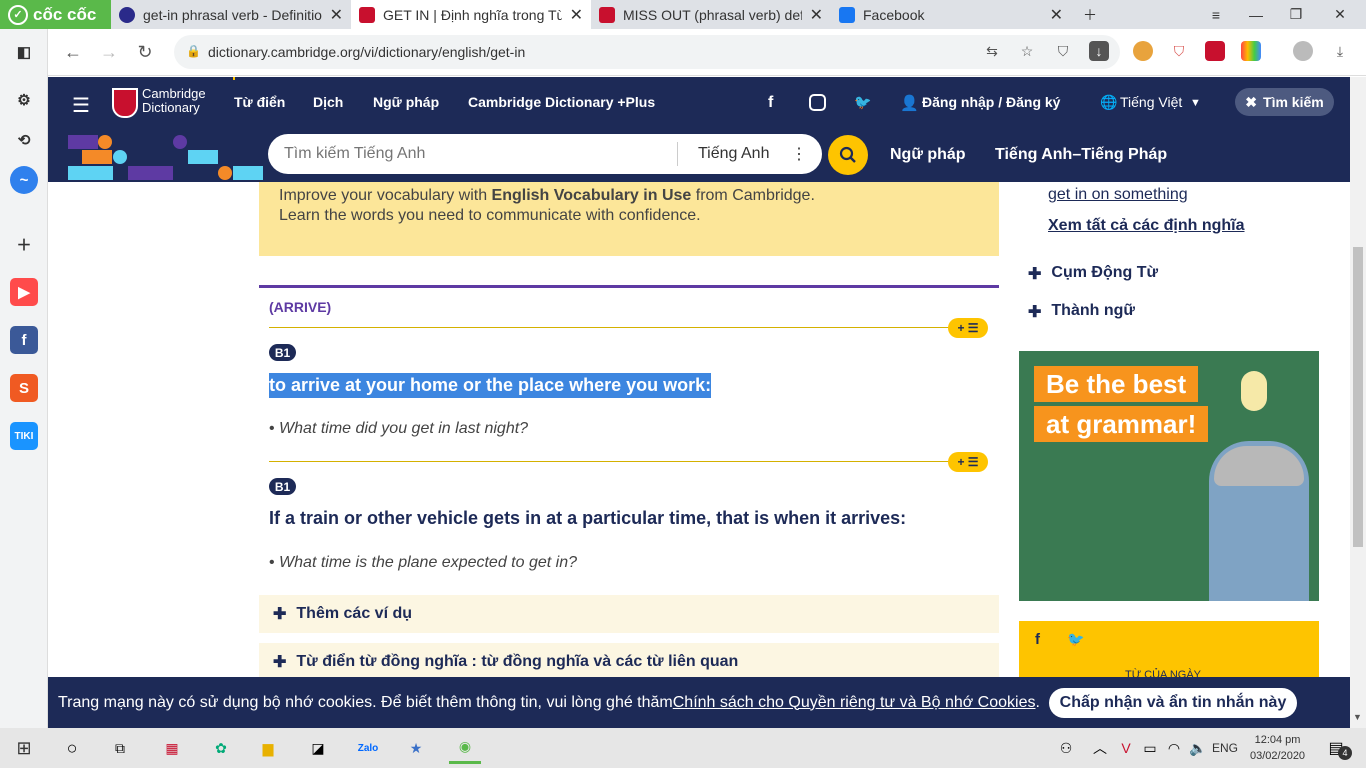 This screenshot has height=768, width=1366. I want to click on volume-icon: 🔈, so click(1198, 748).